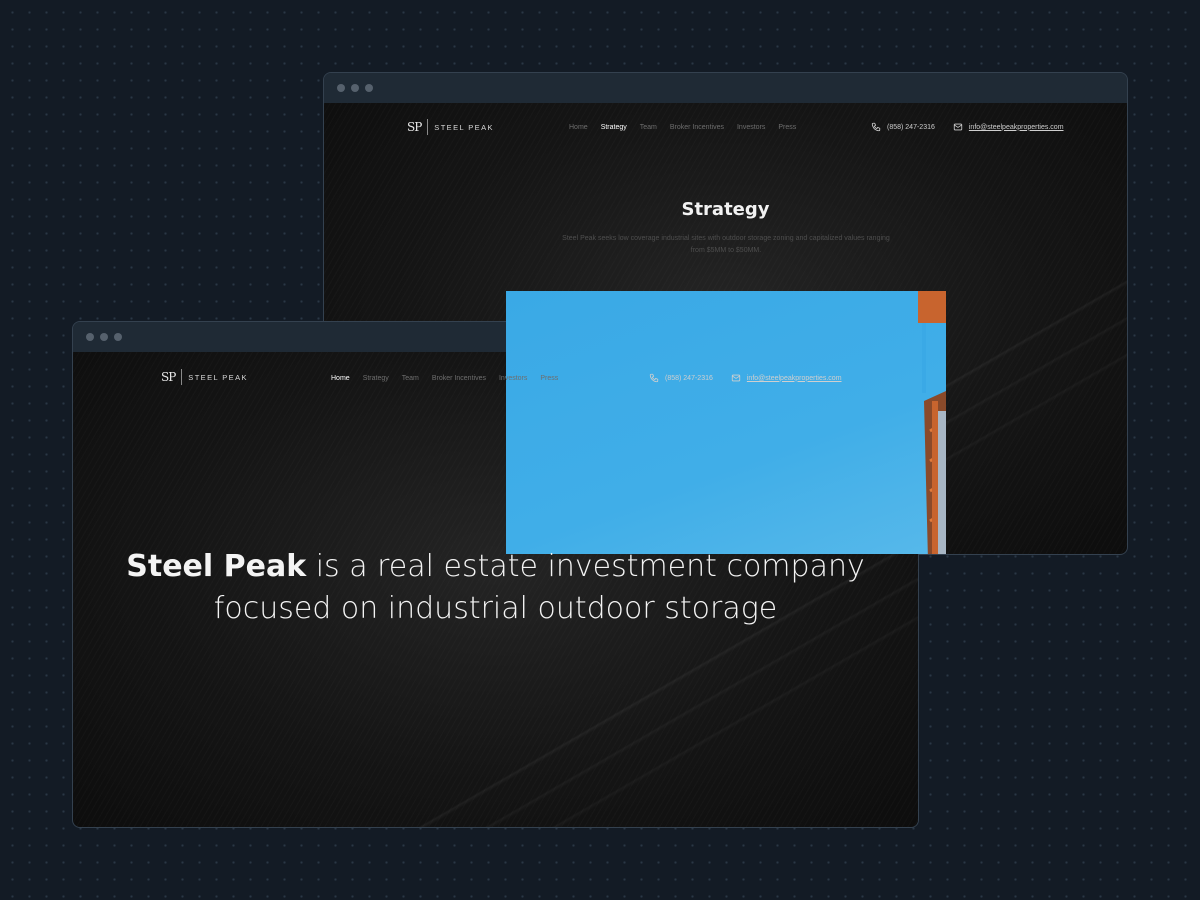 This screenshot has height=900, width=1200. What do you see at coordinates (725, 88) in the screenshot?
I see `window-titlebar` at bounding box center [725, 88].